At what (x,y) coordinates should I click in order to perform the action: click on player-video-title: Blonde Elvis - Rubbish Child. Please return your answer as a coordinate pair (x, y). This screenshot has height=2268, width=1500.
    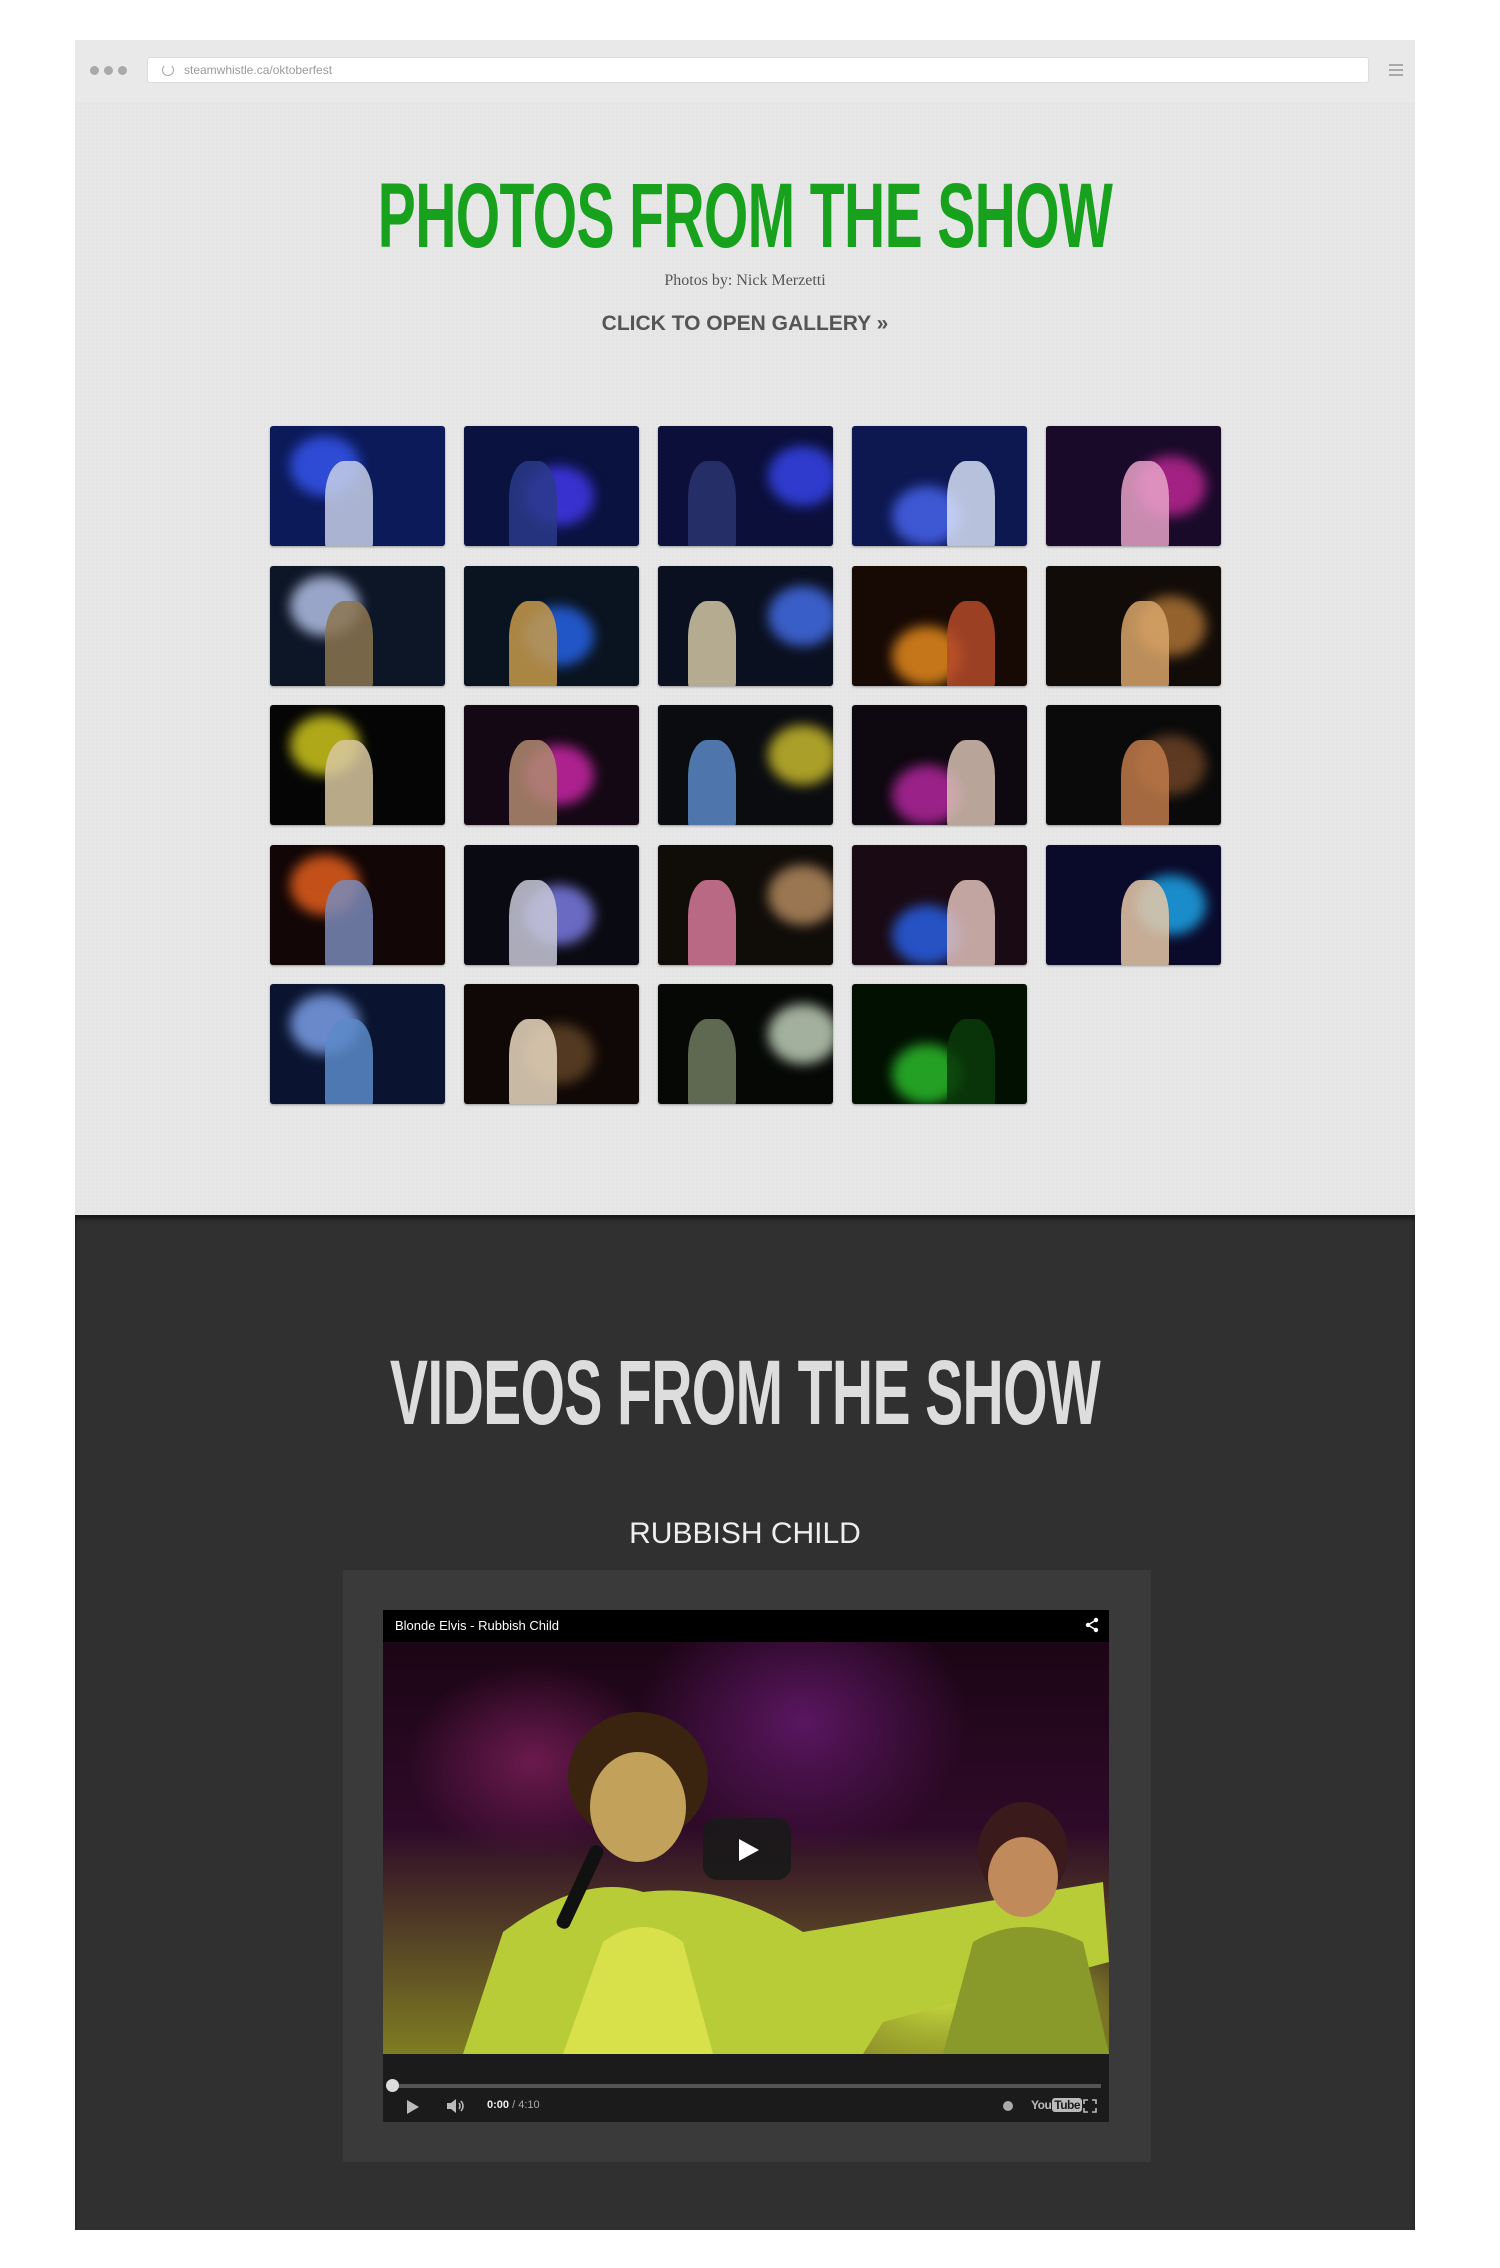
    Looking at the image, I should click on (477, 1625).